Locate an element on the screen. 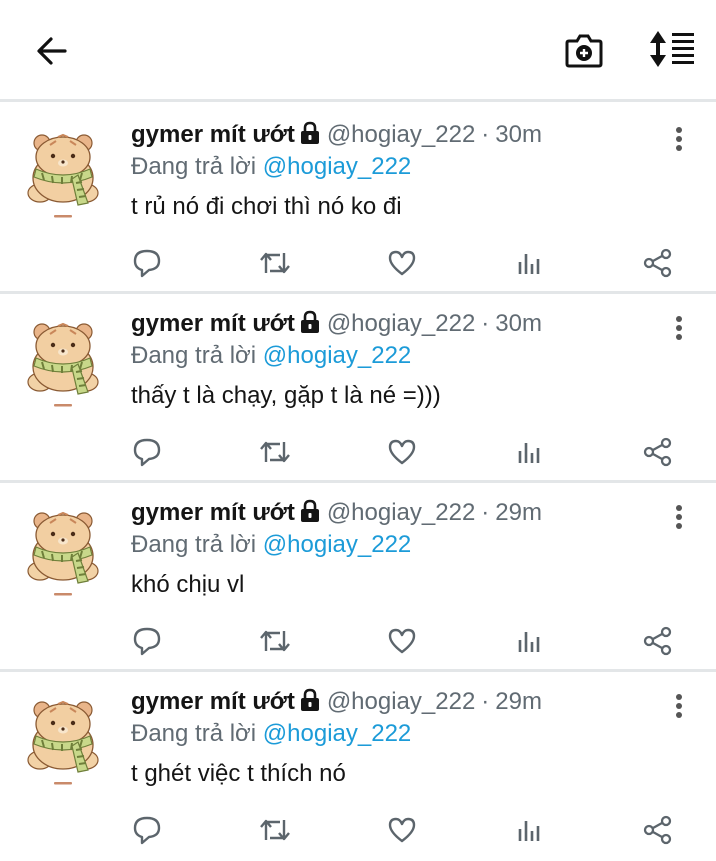 The image size is (716, 861). camera-button is located at coordinates (584, 50).